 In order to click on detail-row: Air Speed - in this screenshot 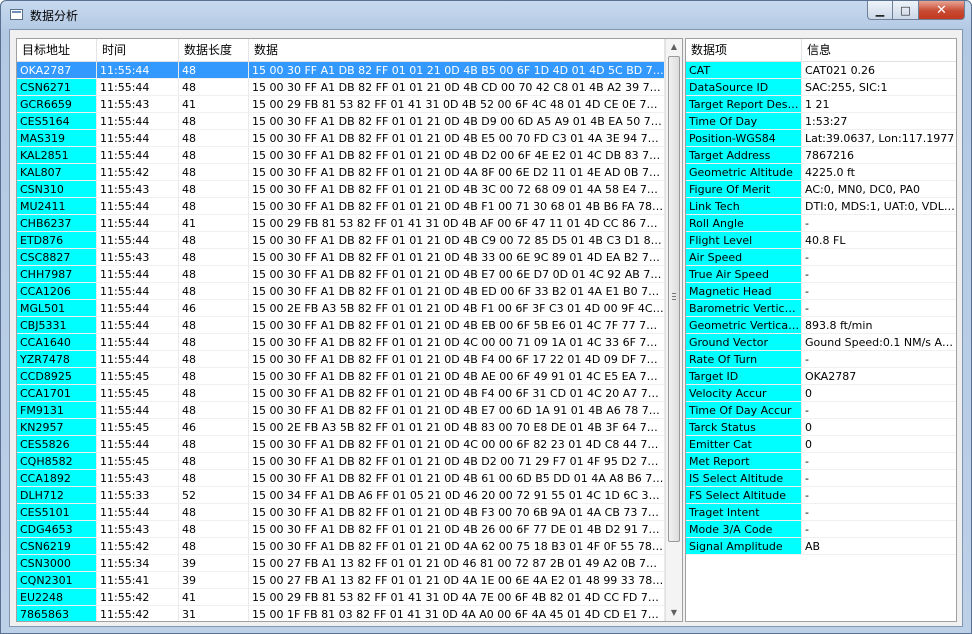, I will do `click(821, 257)`.